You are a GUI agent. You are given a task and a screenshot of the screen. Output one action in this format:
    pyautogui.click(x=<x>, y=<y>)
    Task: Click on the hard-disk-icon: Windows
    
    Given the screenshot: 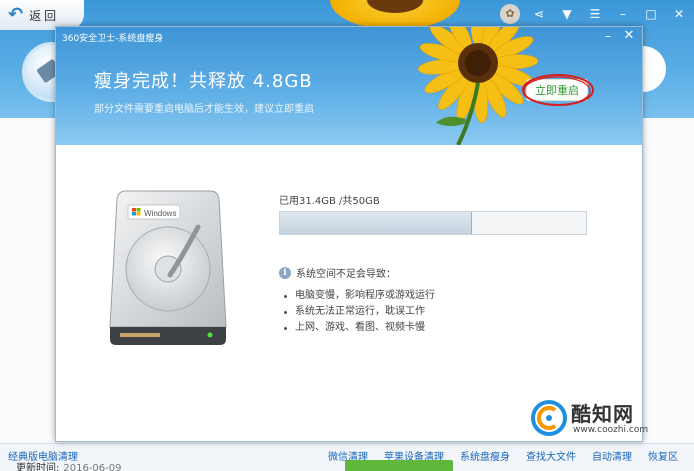 What is the action you would take?
    pyautogui.click(x=168, y=267)
    